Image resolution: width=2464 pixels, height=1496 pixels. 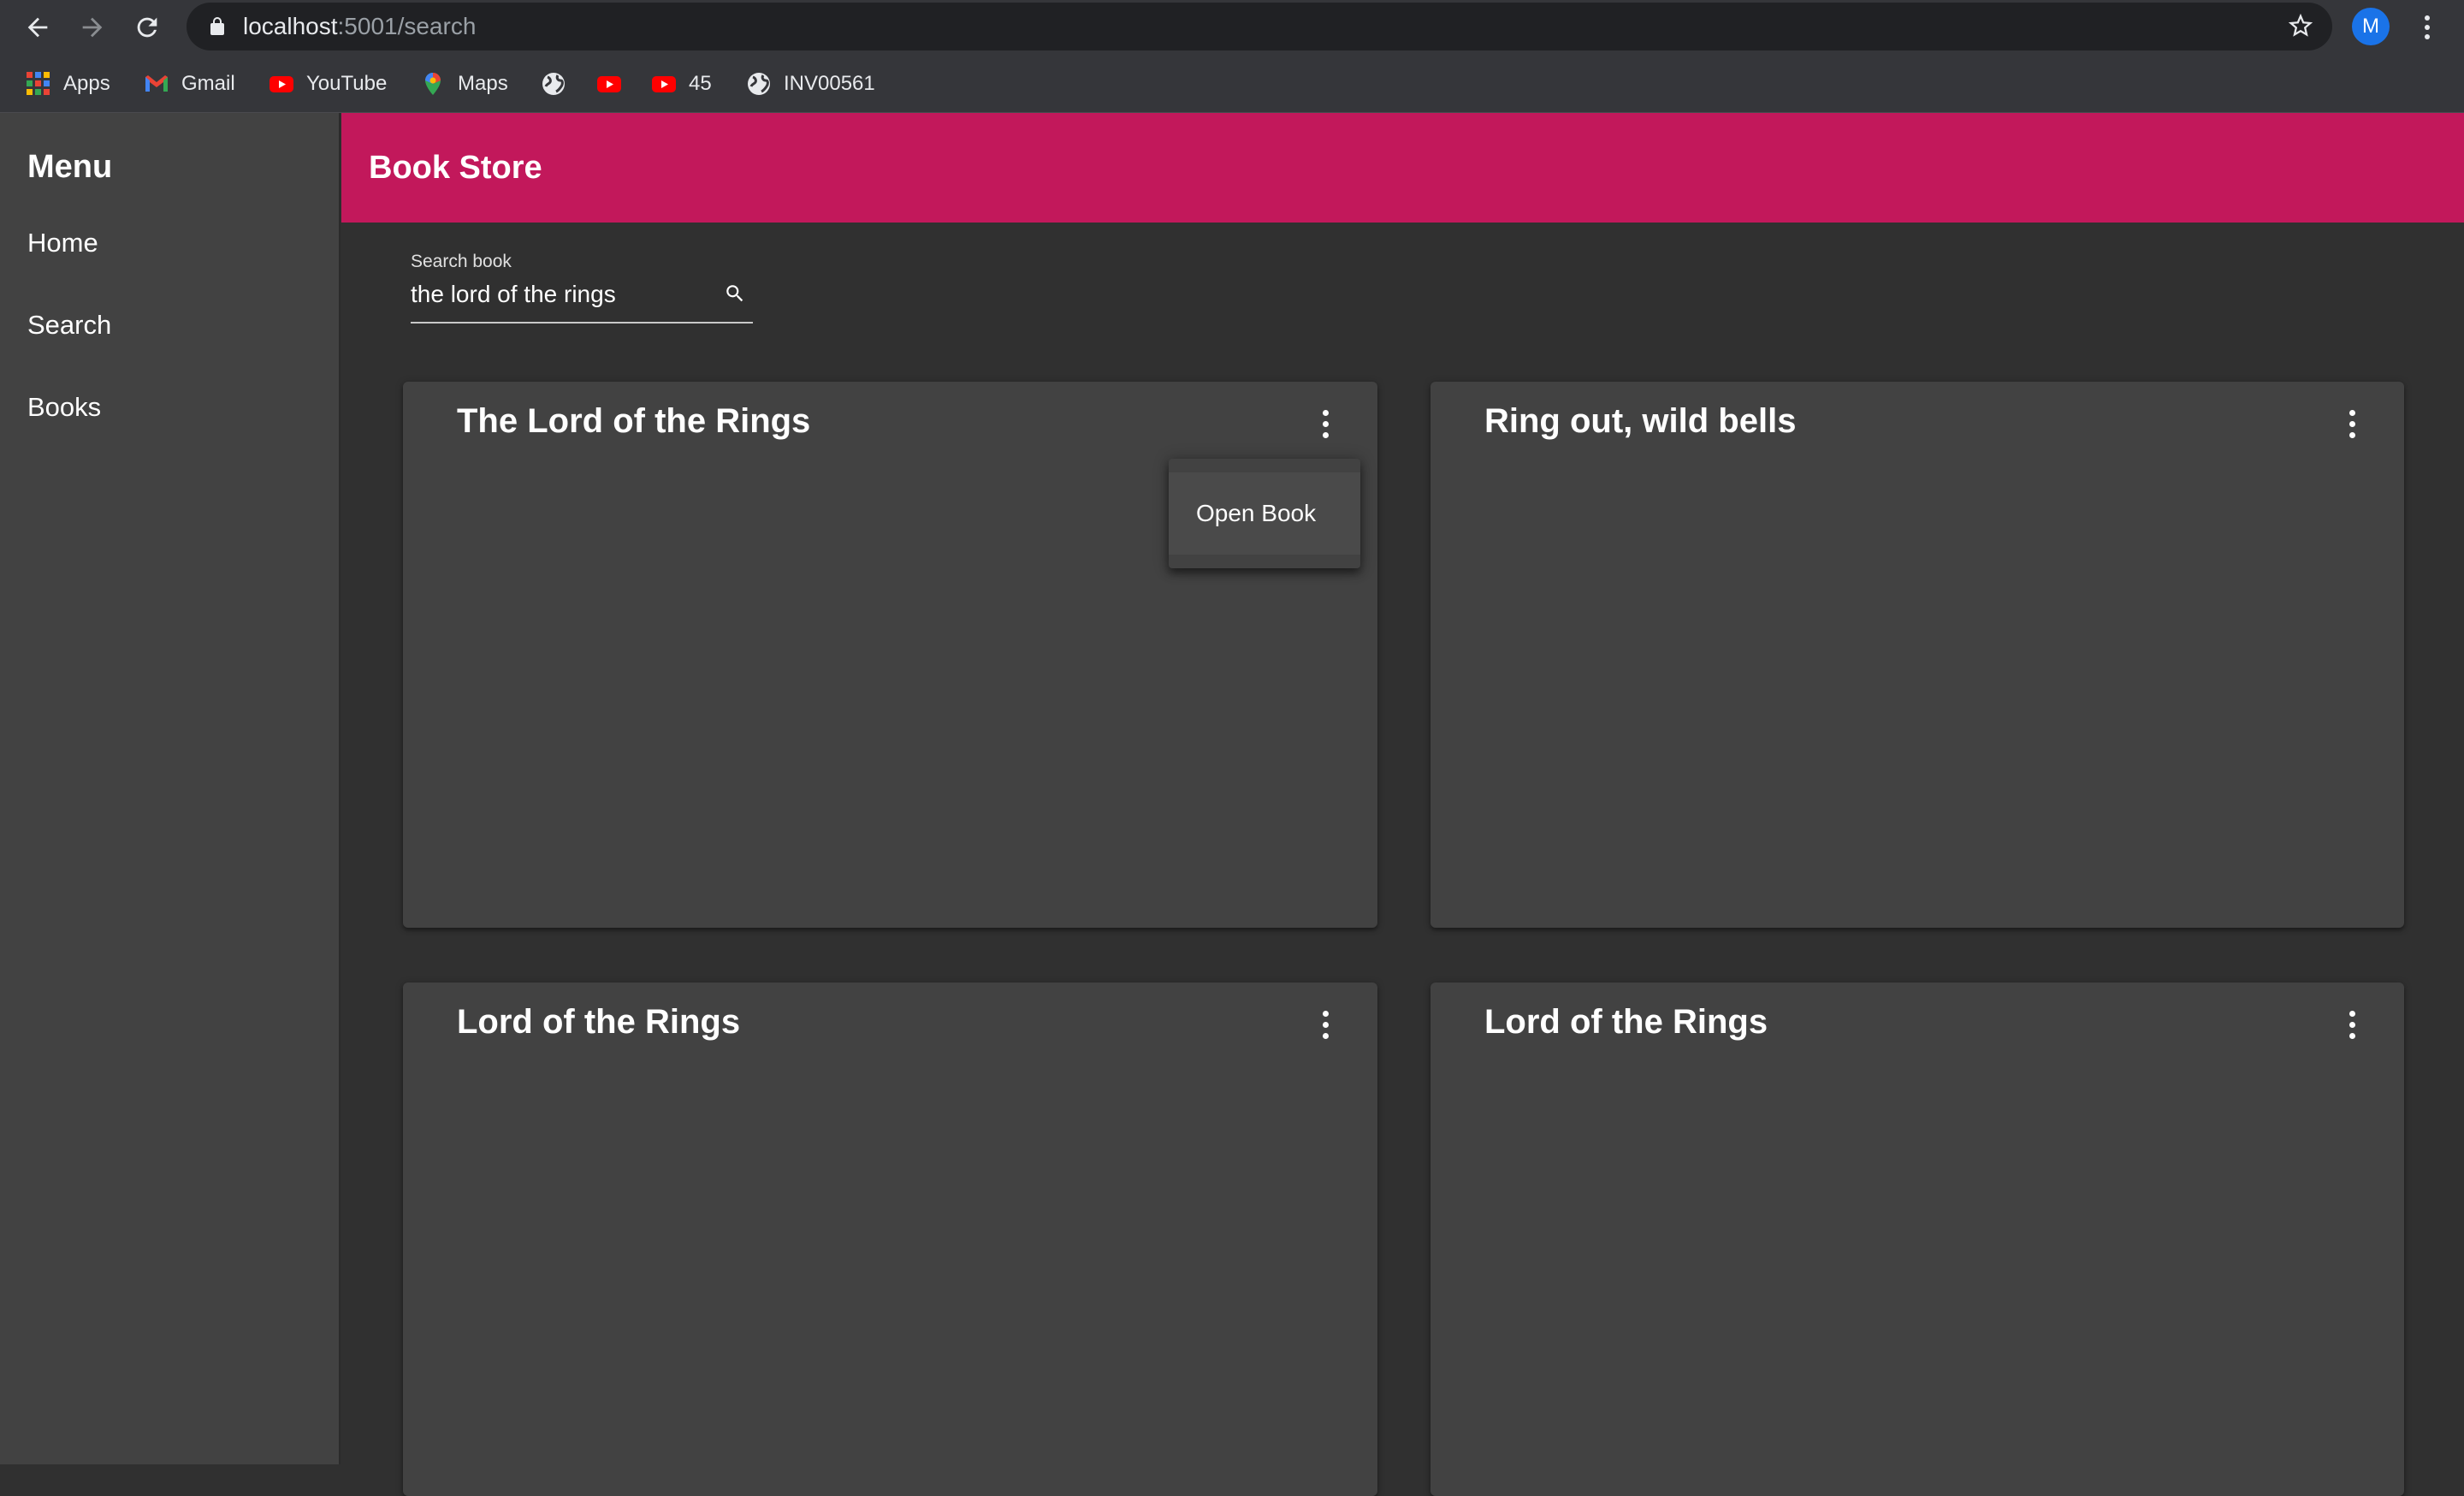 I want to click on star-icon, so click(x=2300, y=25).